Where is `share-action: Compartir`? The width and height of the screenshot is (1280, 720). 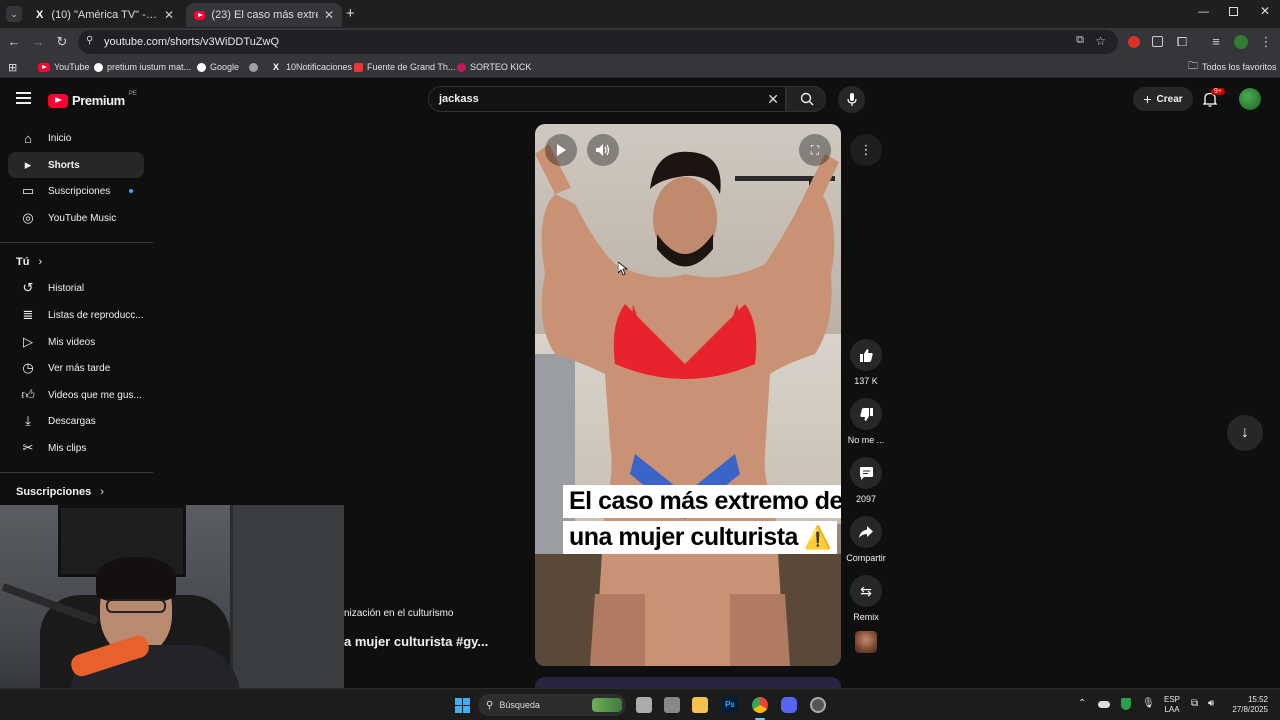
share-action: Compartir is located at coordinates (866, 539).